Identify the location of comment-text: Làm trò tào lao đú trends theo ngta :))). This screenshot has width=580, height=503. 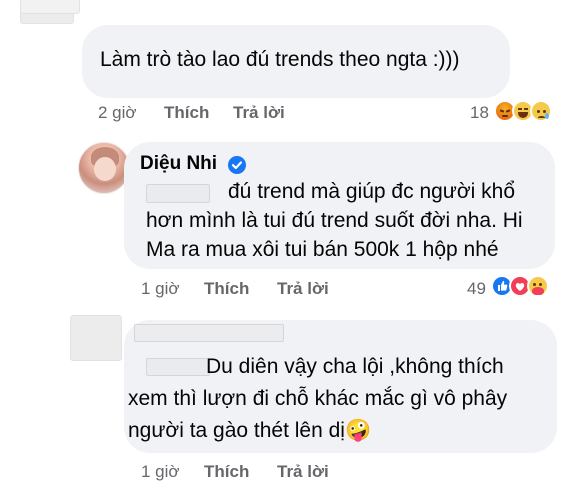
(280, 59).